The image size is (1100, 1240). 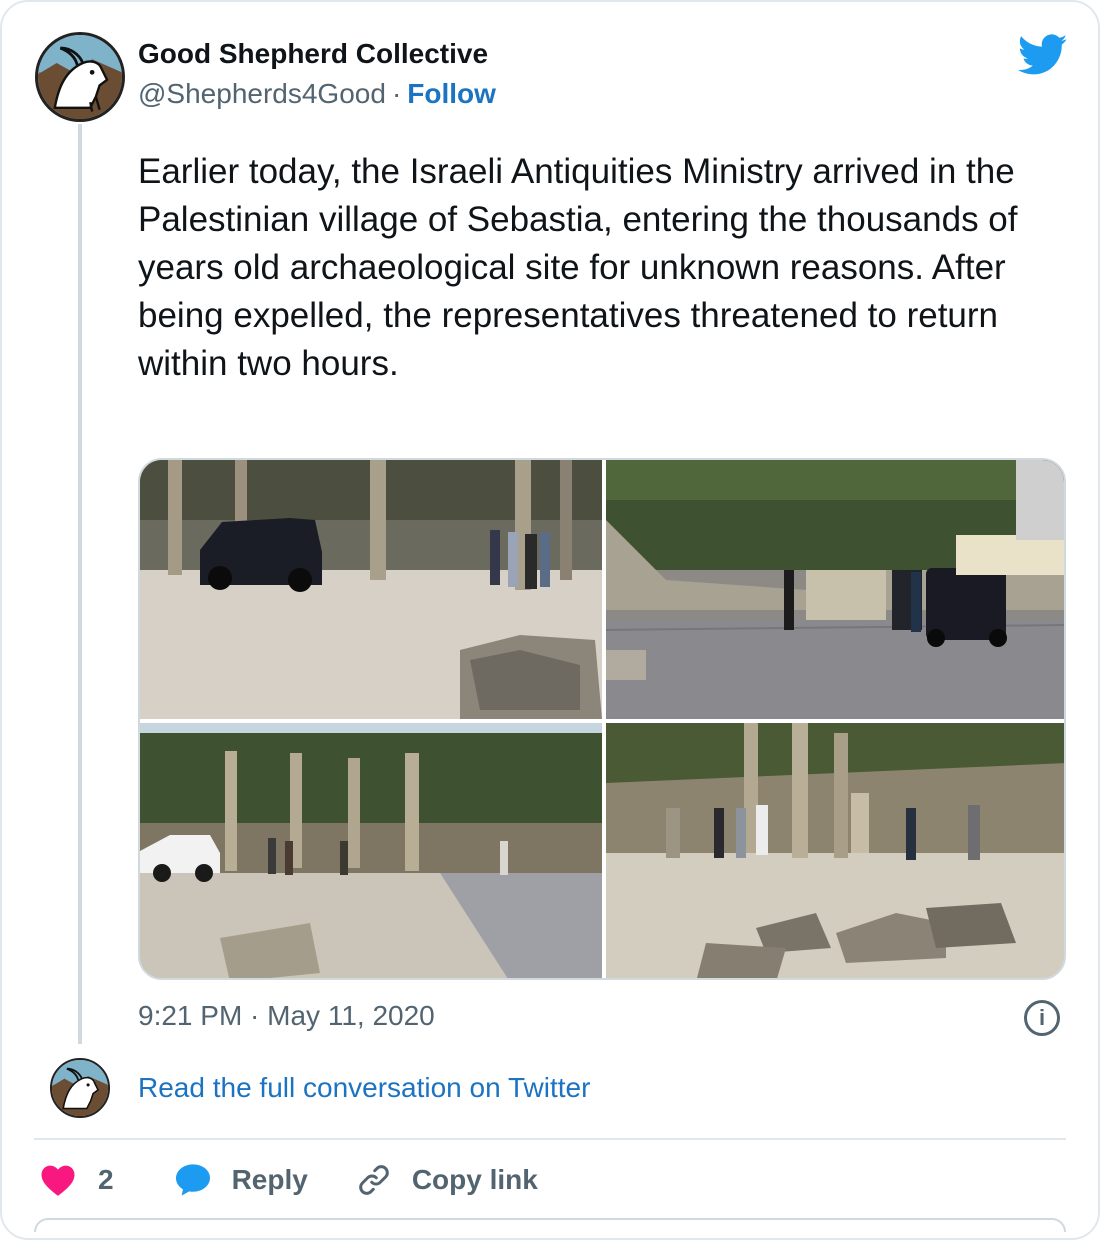 I want to click on actions-divider, so click(x=550, y=1139).